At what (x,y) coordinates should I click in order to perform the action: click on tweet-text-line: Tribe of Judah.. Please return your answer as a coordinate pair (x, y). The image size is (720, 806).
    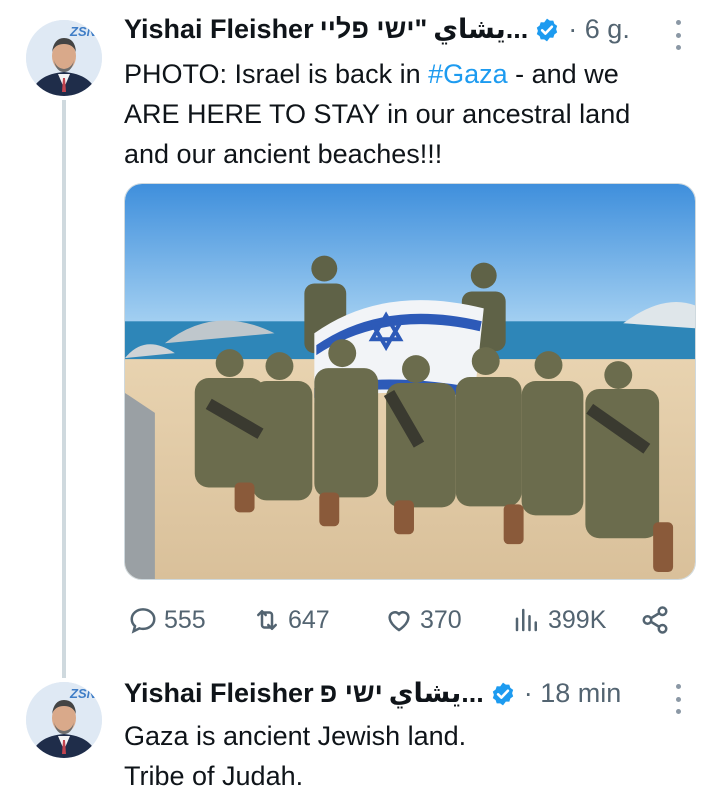
    Looking at the image, I should click on (214, 776).